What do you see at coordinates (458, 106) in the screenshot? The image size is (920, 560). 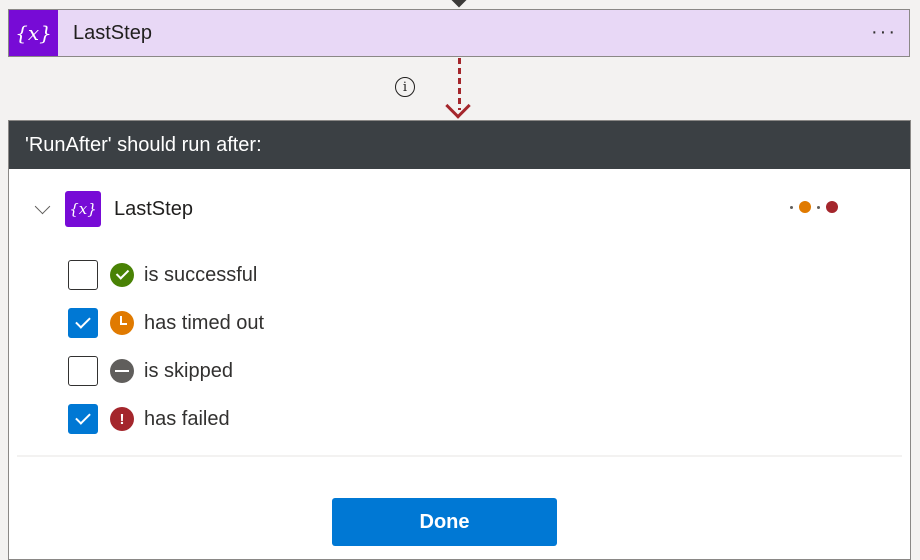 I see `connector-arrow-icon` at bounding box center [458, 106].